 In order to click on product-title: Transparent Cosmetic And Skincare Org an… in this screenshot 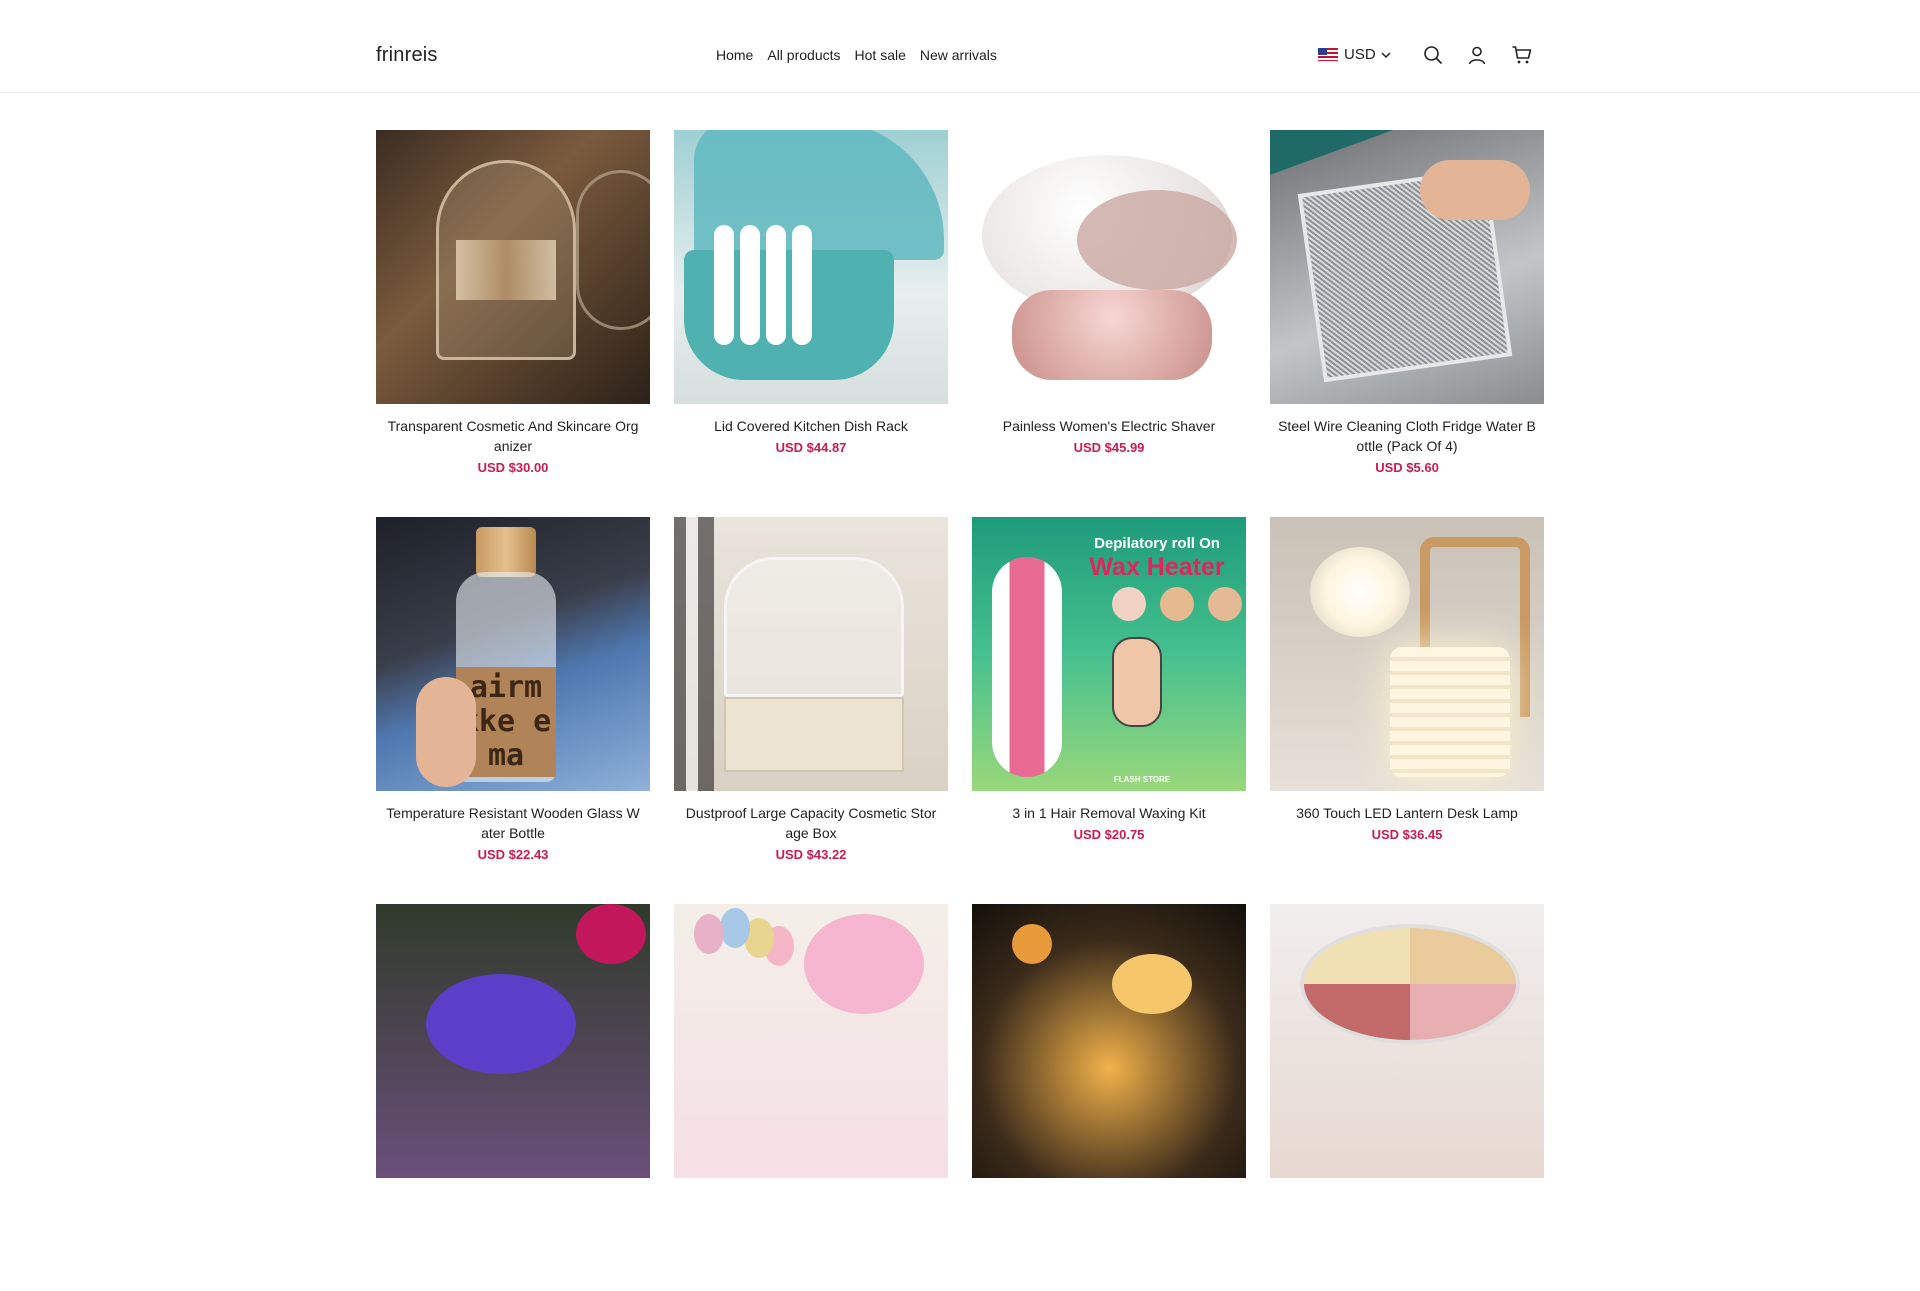, I will do `click(513, 436)`.